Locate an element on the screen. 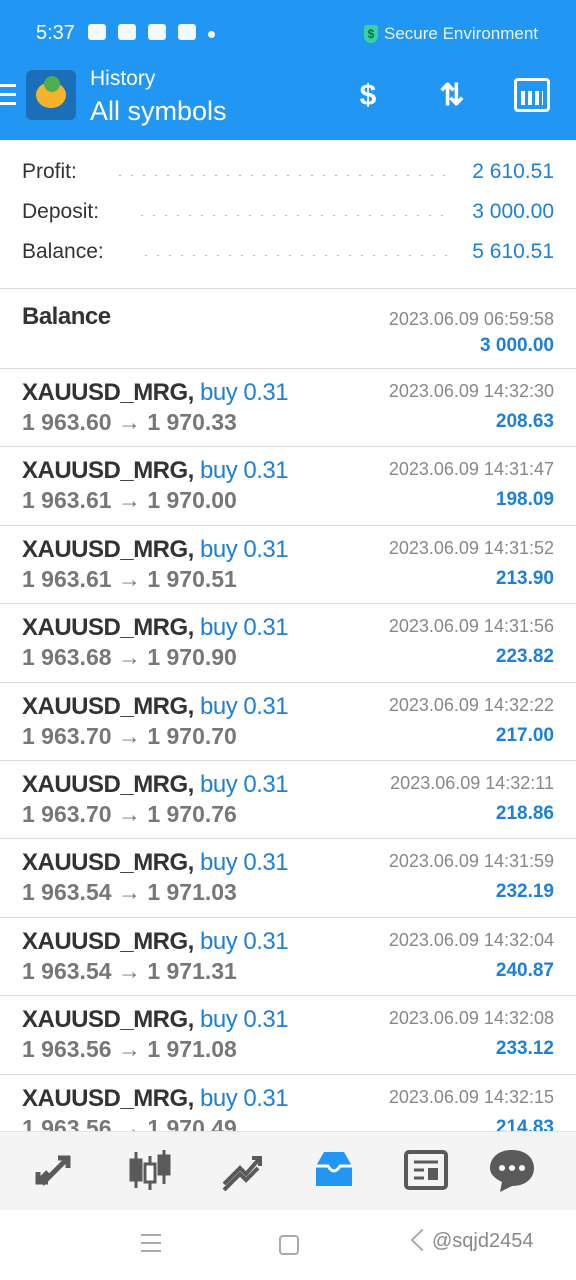 The height and width of the screenshot is (1280, 576). deal-profit: 218.86 is located at coordinates (524, 813).